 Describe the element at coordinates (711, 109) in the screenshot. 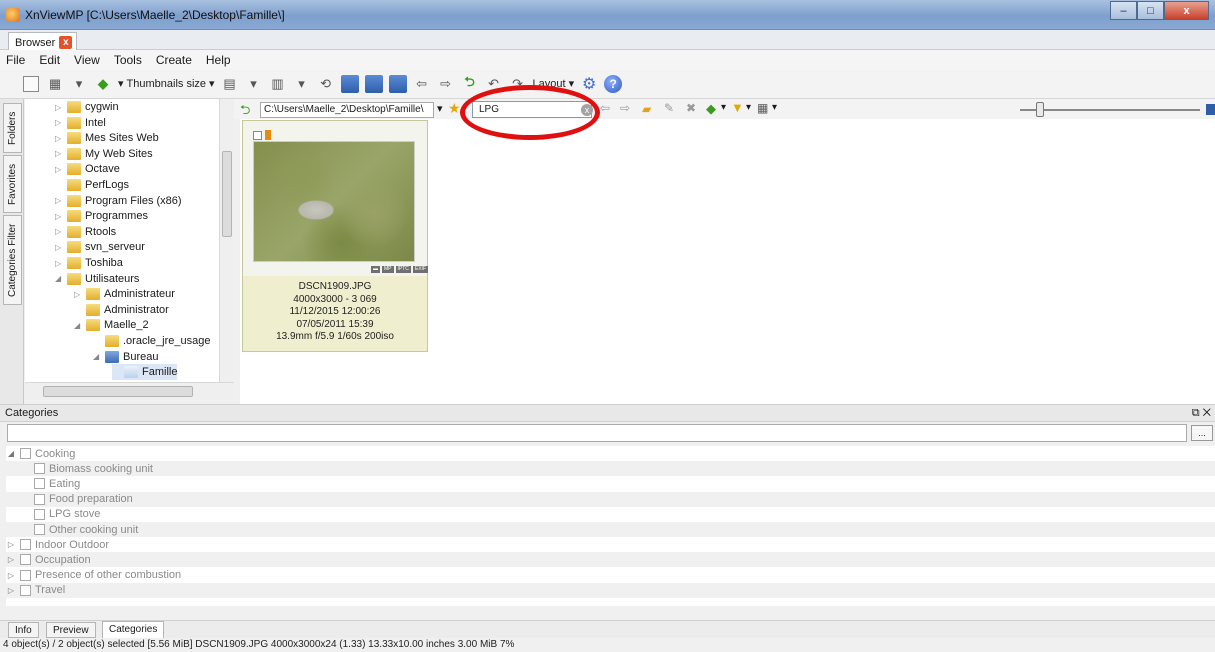

I see `sort-order-icon: ◆` at that location.